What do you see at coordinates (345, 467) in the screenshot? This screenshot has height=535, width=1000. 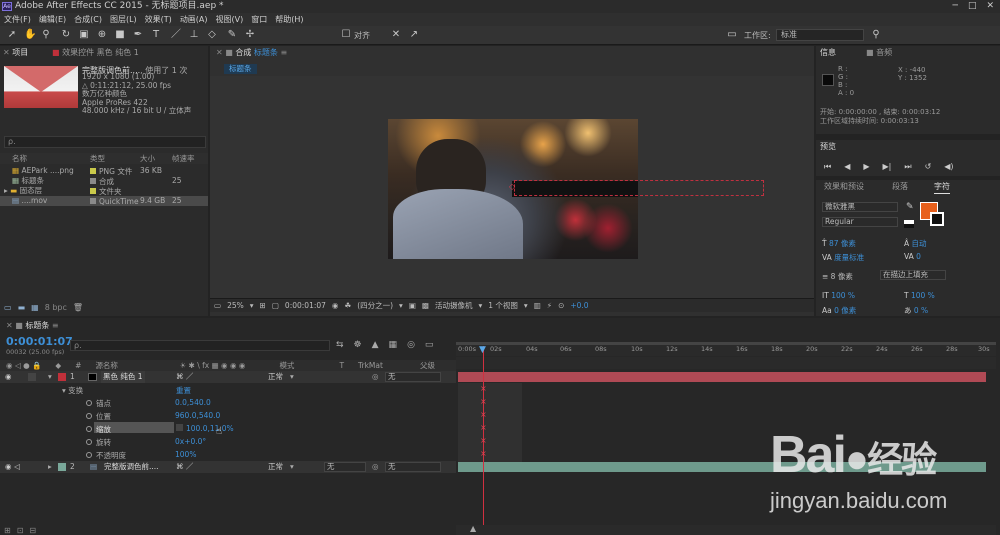 I see `trkmat-select: 无` at bounding box center [345, 467].